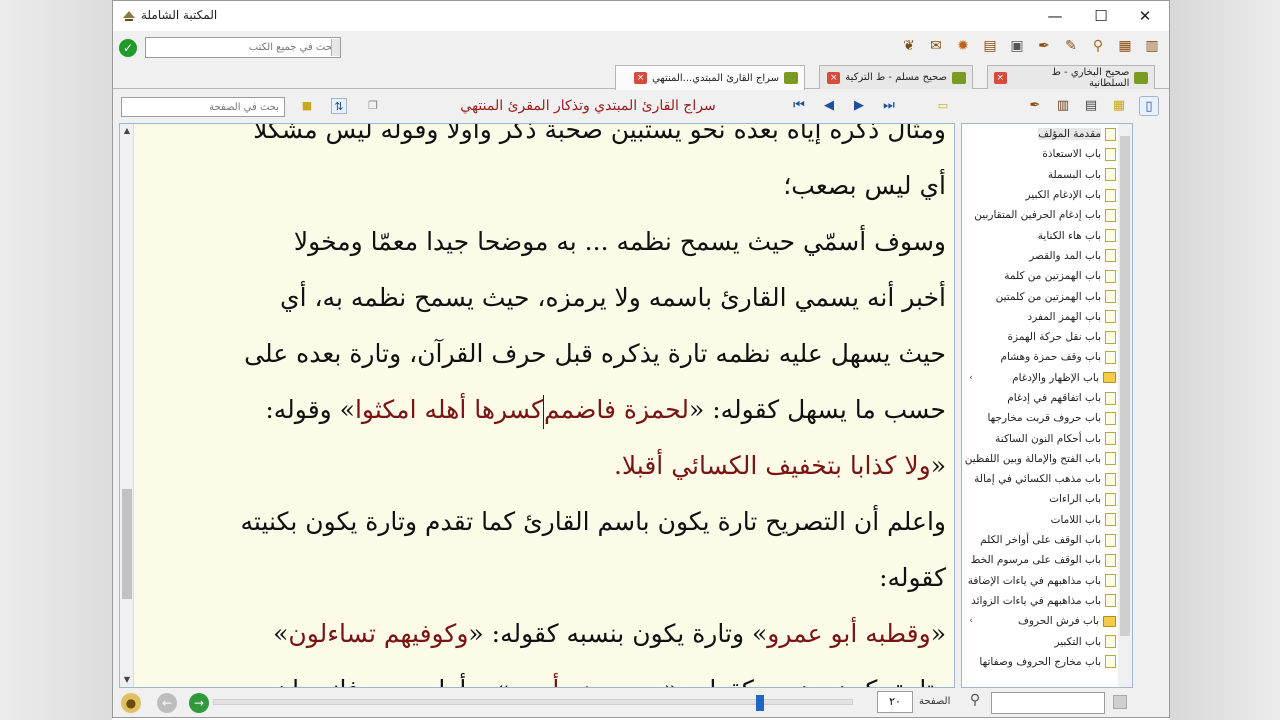 The width and height of the screenshot is (1280, 720). I want to click on prev-page-button: ◀, so click(829, 106).